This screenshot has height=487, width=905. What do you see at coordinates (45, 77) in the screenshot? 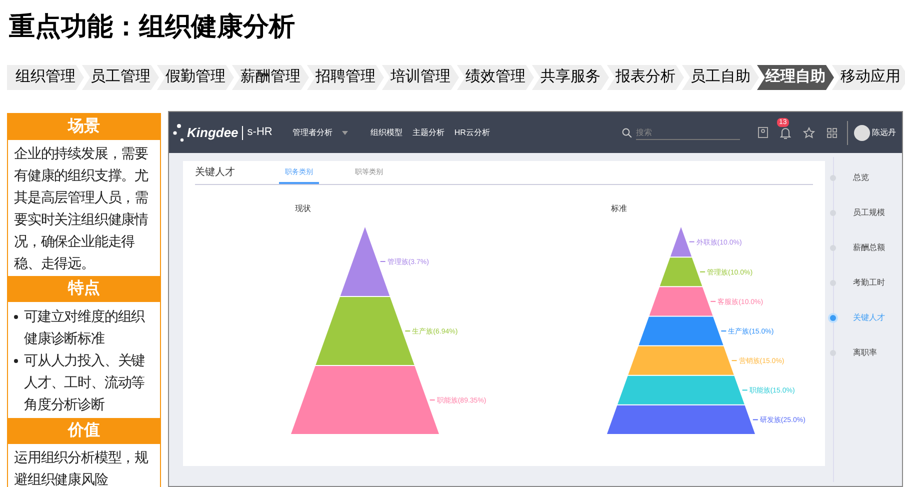
I see `nav-step: 组织管理` at bounding box center [45, 77].